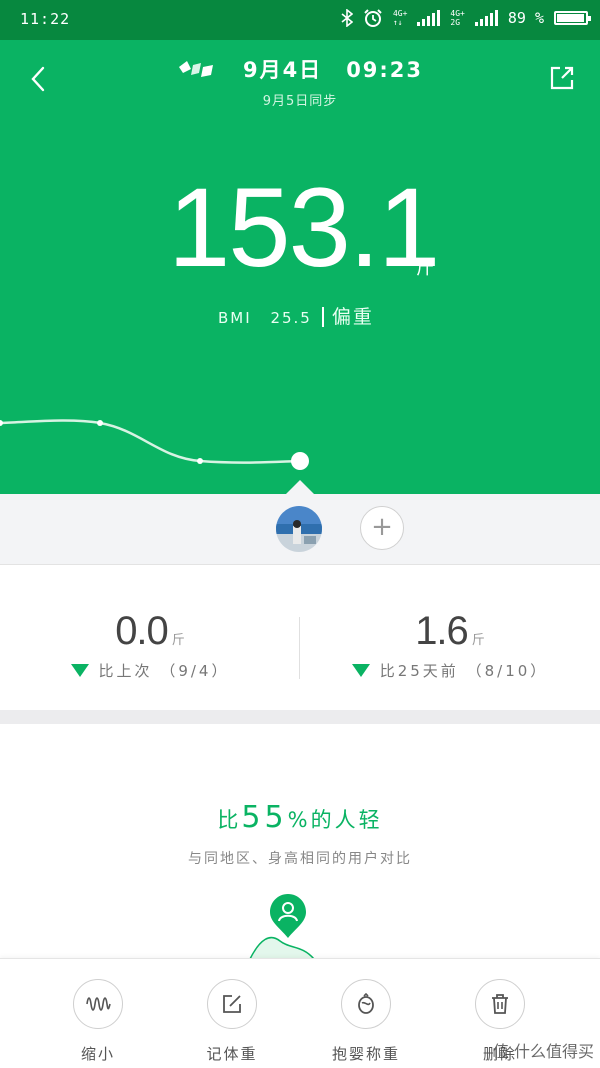 This screenshot has width=600, height=1068. Describe the element at coordinates (373, 18) in the screenshot. I see `alarm-icon` at that location.